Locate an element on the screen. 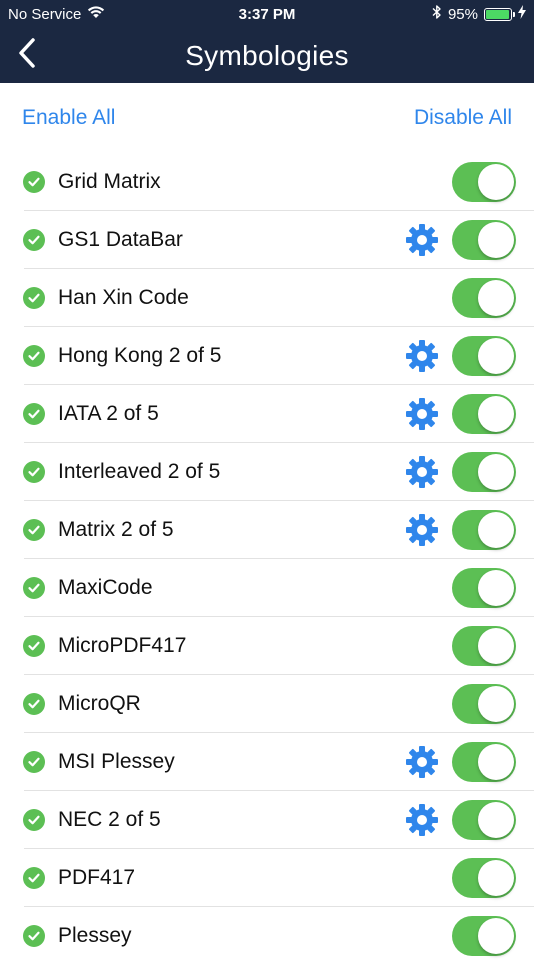  status-left: No Service is located at coordinates (56, 14).